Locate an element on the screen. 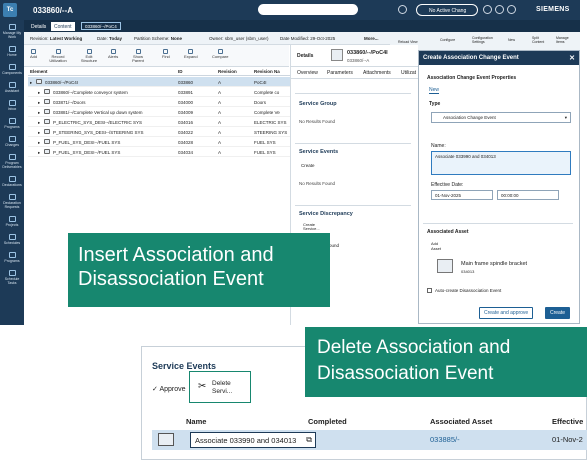 Image resolution: width=587 pixels, height=460 pixels. reload-view-button: Reload View is located at coordinates (408, 42).